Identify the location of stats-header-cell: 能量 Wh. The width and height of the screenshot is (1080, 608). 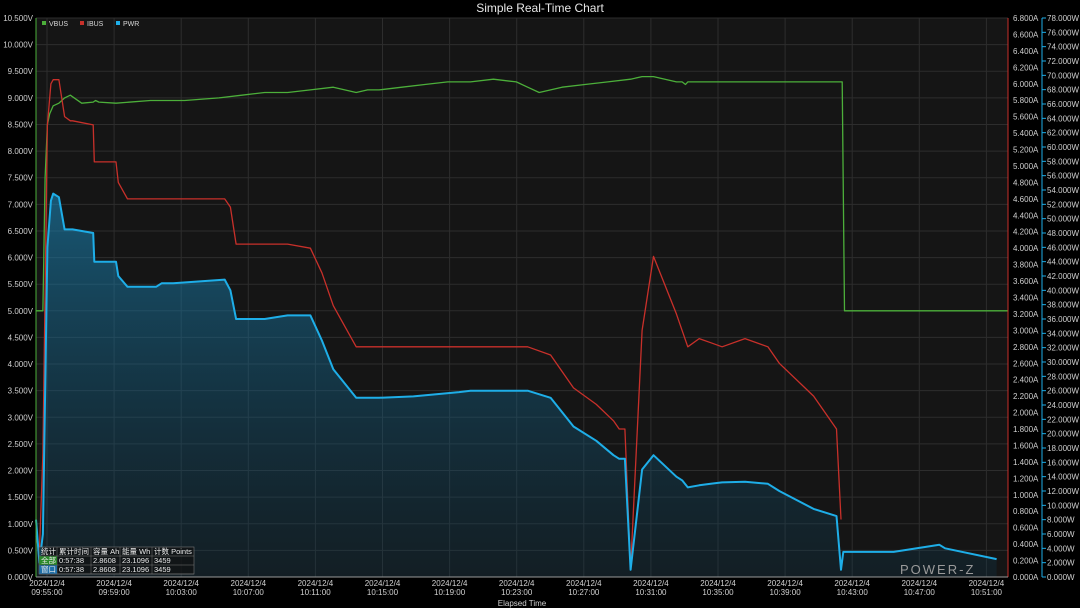
(136, 551).